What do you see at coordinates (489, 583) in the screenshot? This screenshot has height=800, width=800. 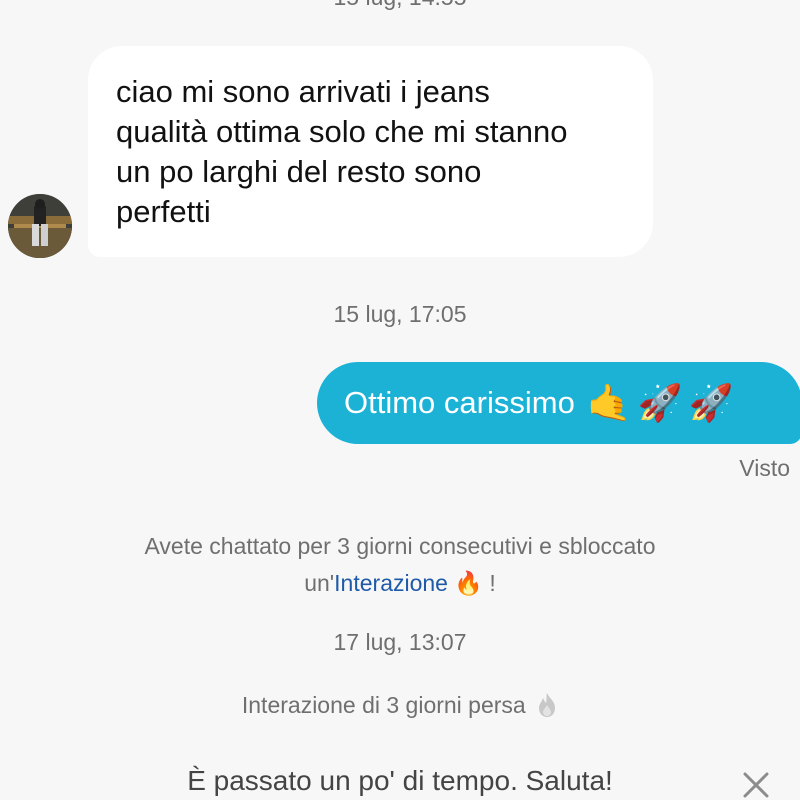 I see `streak-suffix: !` at bounding box center [489, 583].